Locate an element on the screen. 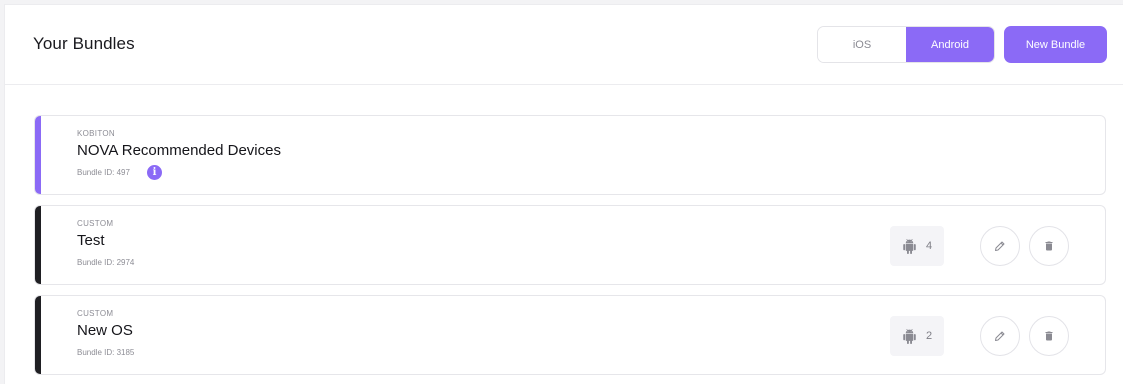 This screenshot has width=1123, height=384. info-icon: i is located at coordinates (154, 172).